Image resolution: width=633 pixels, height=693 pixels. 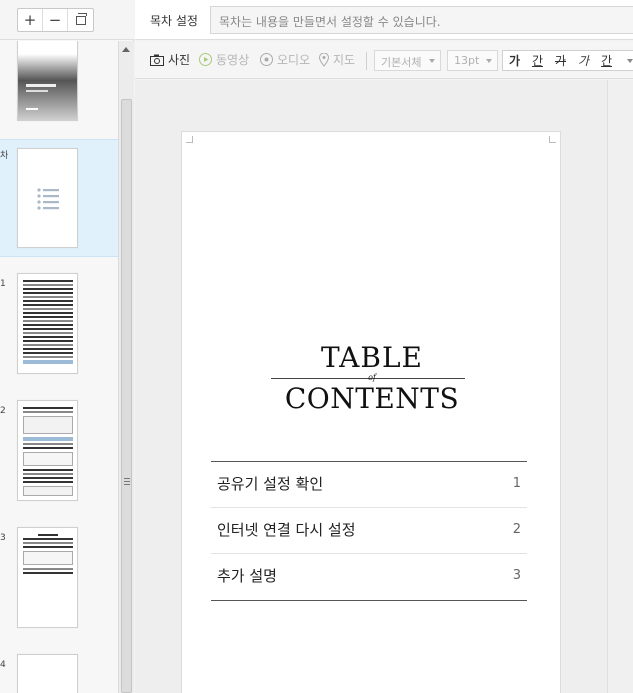 What do you see at coordinates (3, 665) in the screenshot?
I see `thumbnail-number: 4` at bounding box center [3, 665].